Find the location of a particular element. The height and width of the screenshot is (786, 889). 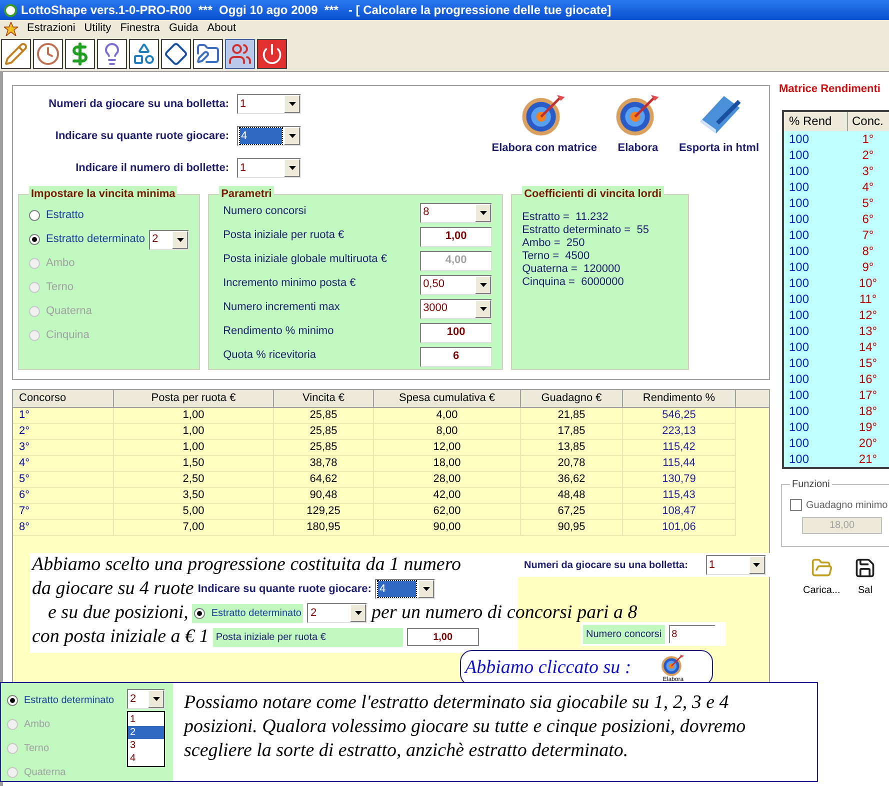

group-title: Funzioni is located at coordinates (811, 485).